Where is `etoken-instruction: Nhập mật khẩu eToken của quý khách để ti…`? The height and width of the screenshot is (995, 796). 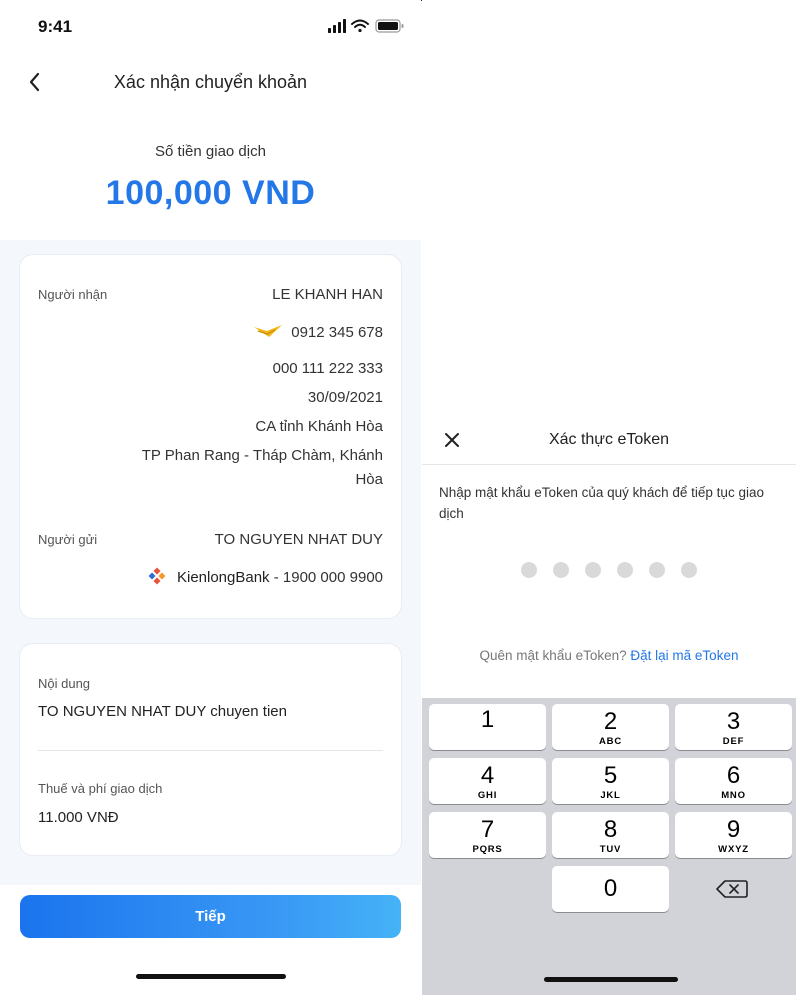 etoken-instruction: Nhập mật khẩu eToken của quý khách để ti… is located at coordinates (601, 503).